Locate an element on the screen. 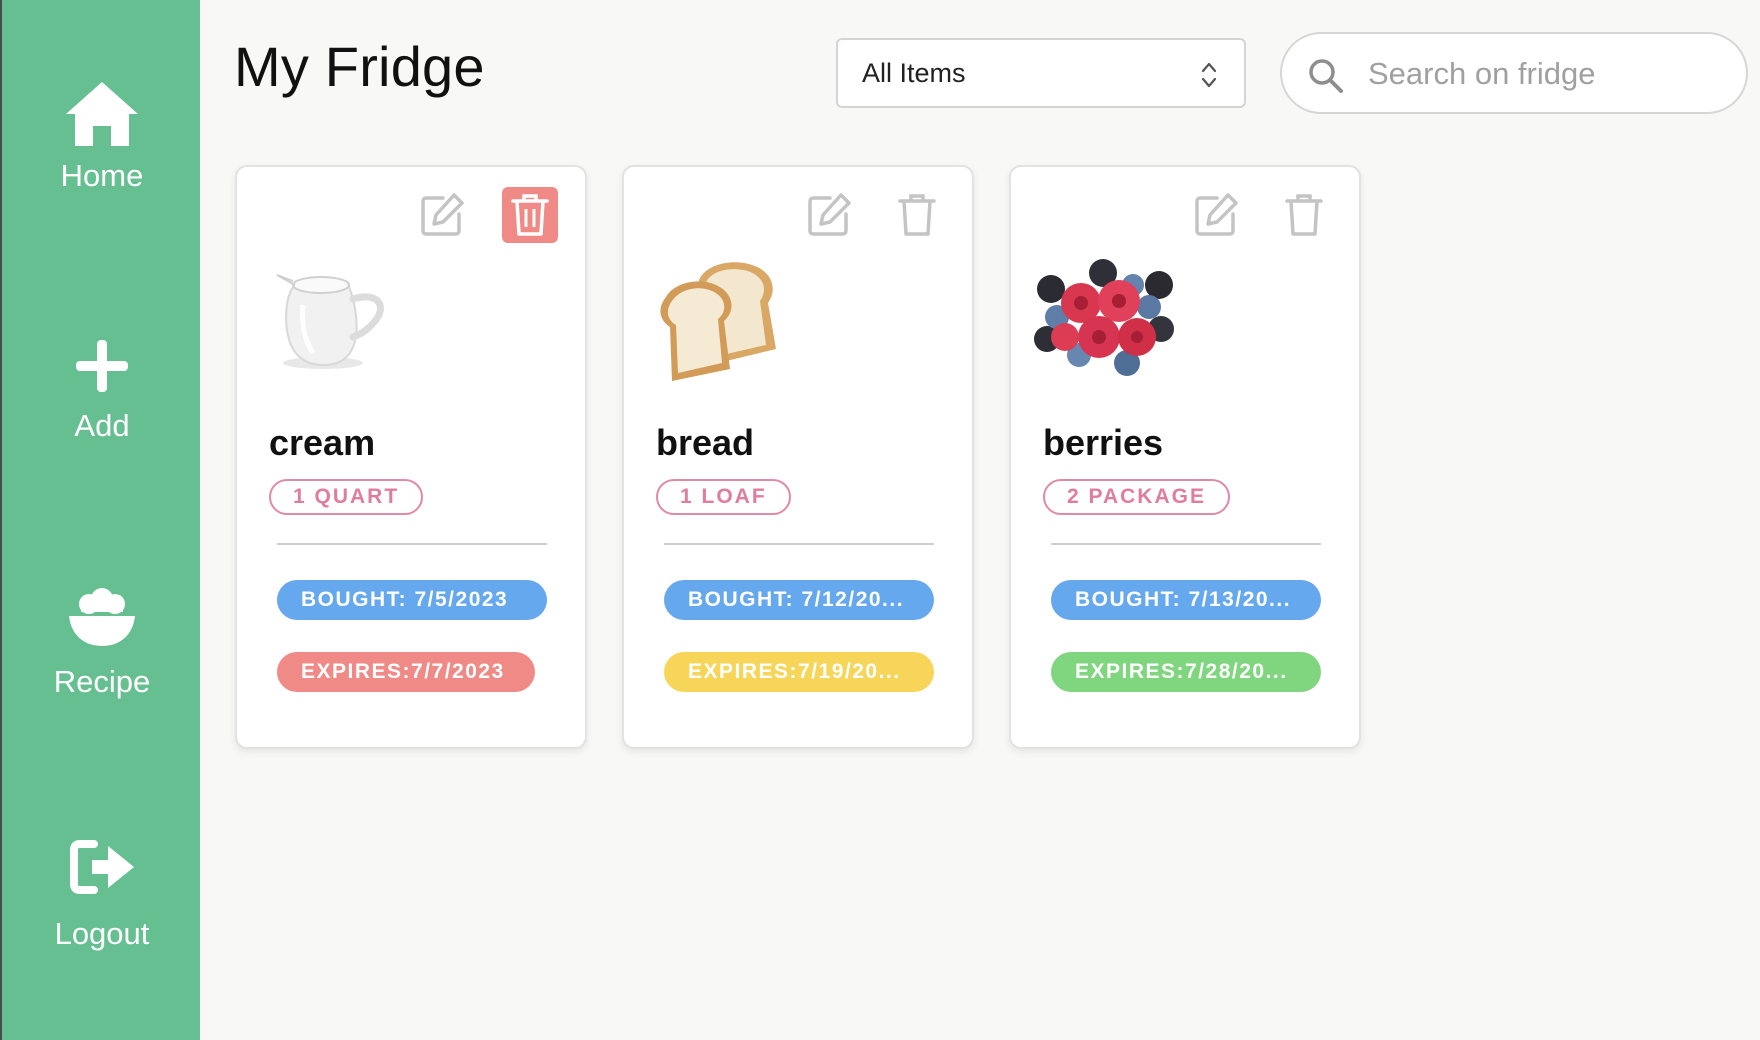  sidebar-item-logout: Logout is located at coordinates (102, 895).